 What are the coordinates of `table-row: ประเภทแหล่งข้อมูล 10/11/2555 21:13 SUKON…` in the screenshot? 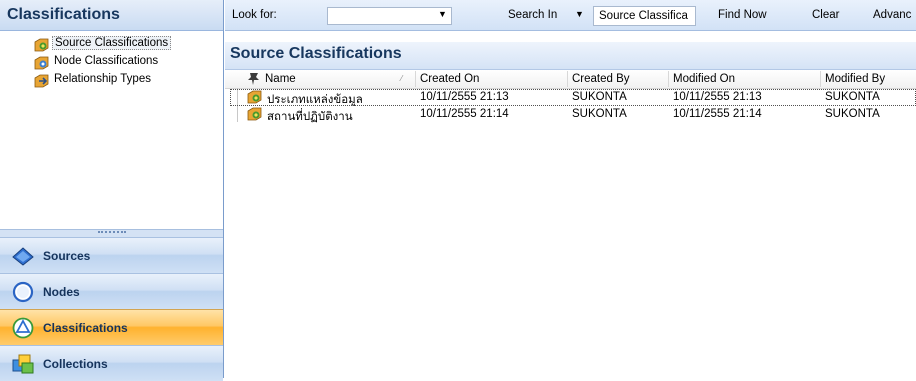 It's located at (570, 97).